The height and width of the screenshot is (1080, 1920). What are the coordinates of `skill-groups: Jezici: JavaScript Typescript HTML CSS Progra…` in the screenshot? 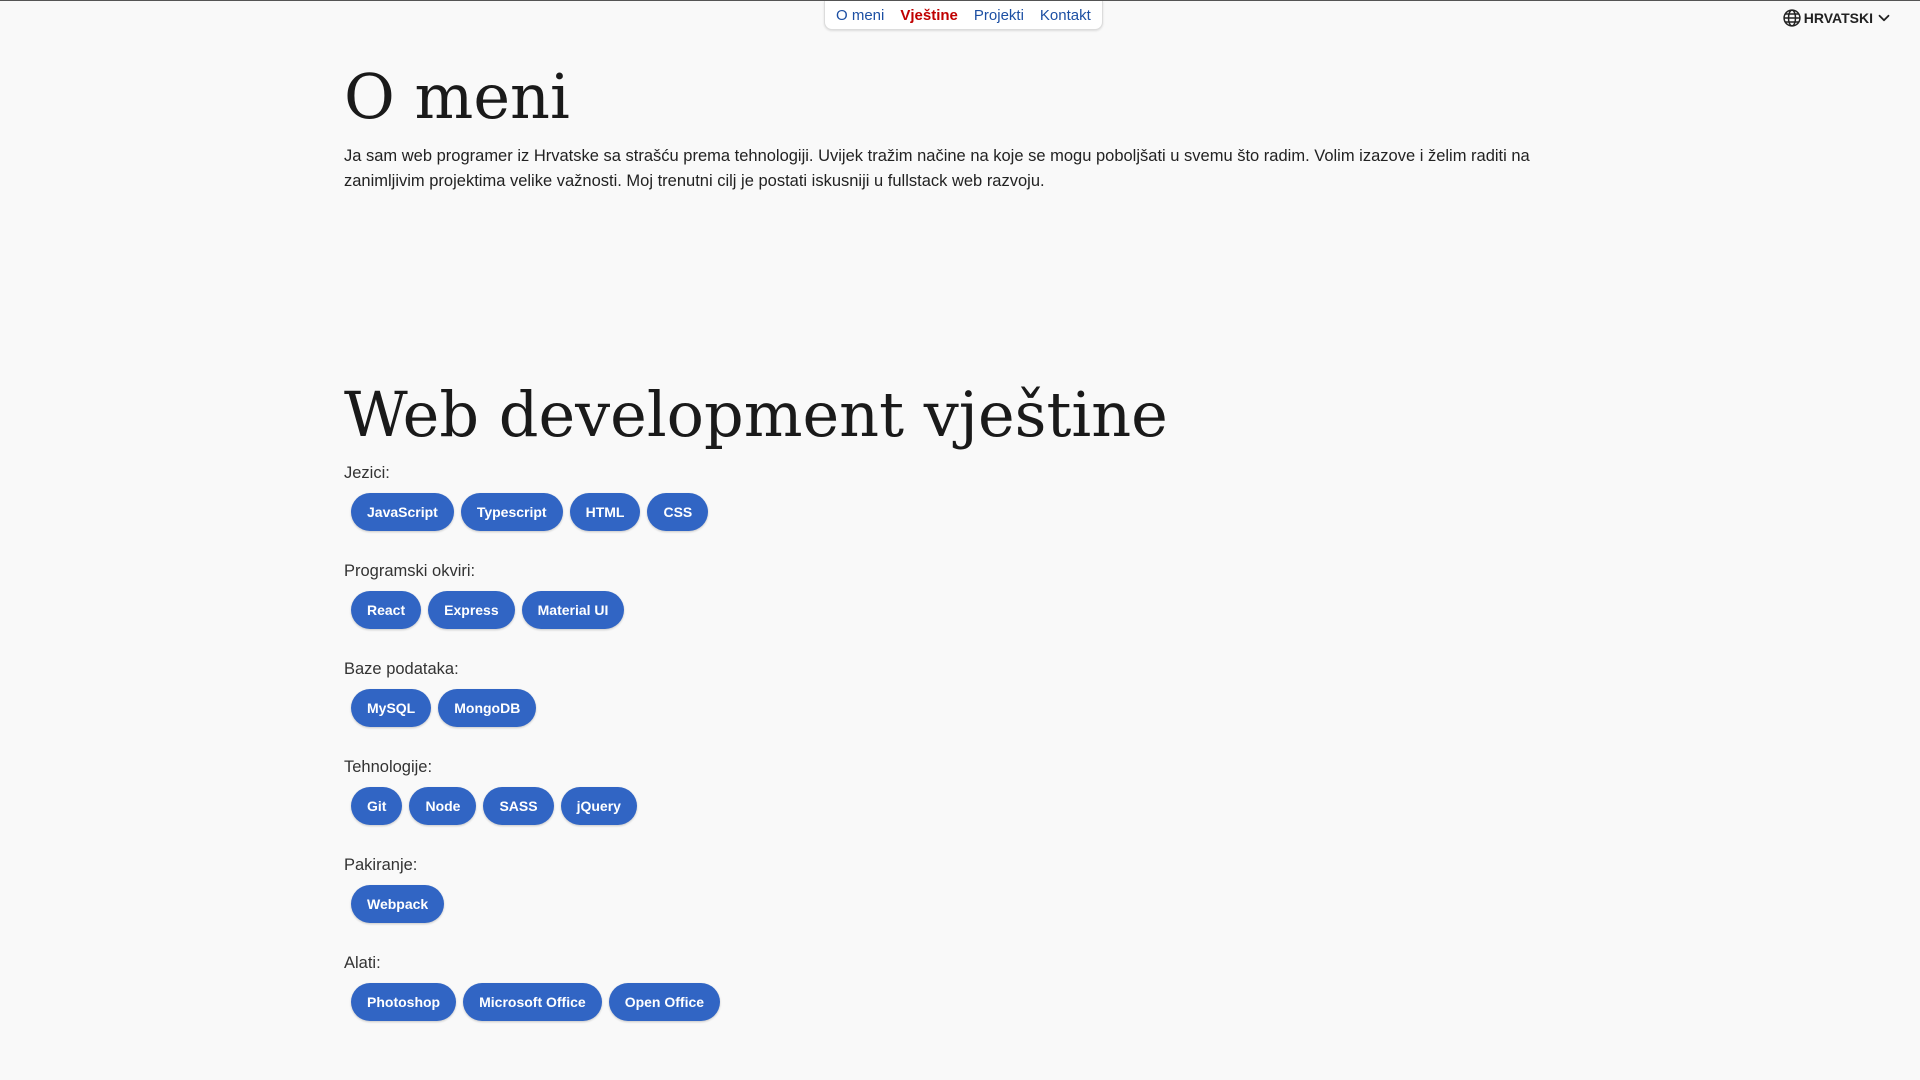 It's located at (532, 757).